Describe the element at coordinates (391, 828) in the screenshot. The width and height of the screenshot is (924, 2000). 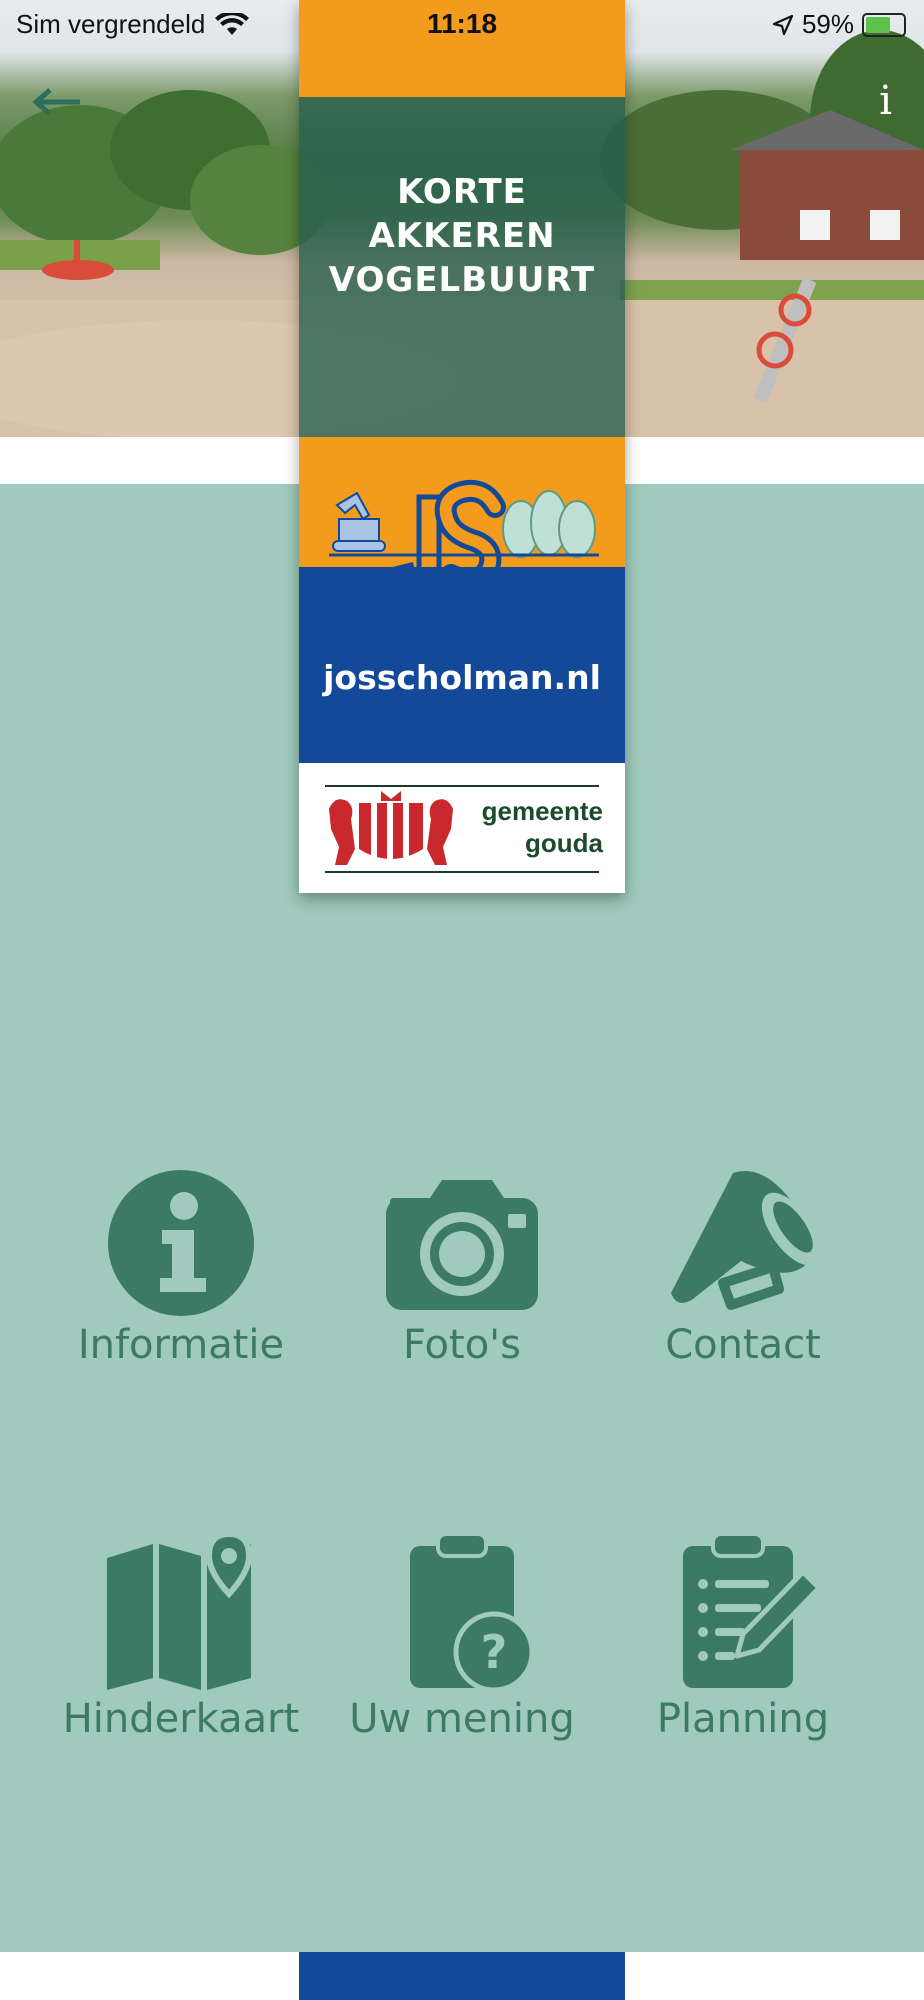
I see `gouda-coat-of-arms` at that location.